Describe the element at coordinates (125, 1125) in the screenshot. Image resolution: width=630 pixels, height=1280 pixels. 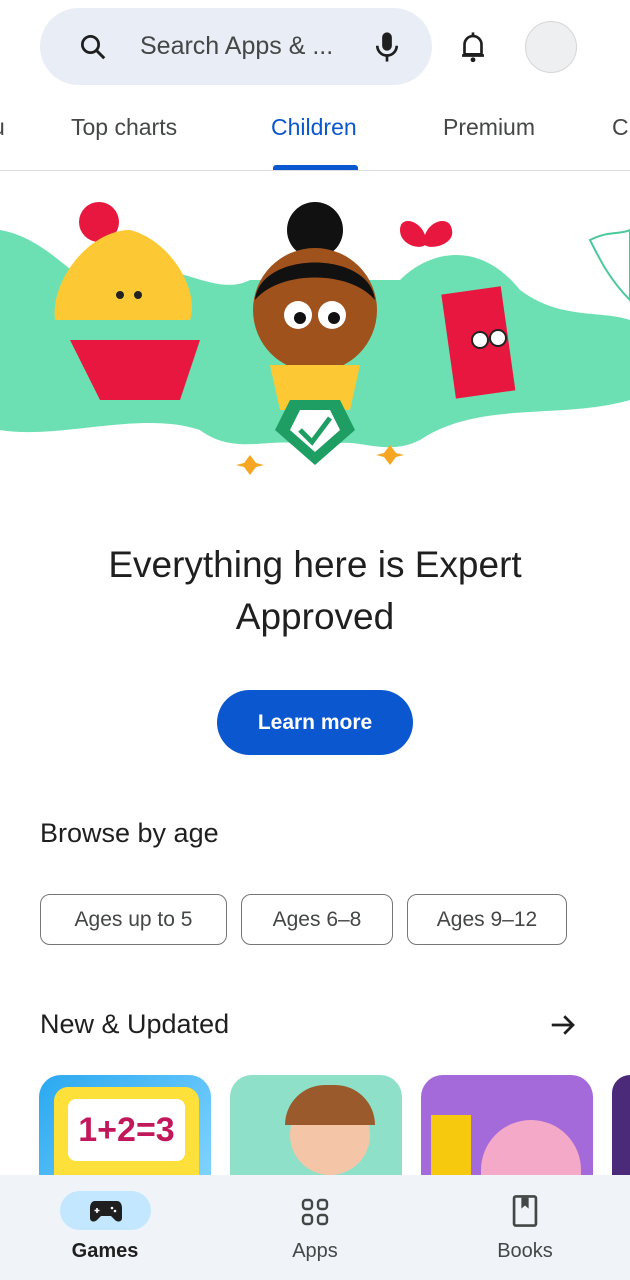
I see `app-icon-math-laptop: 1+2=3` at that location.